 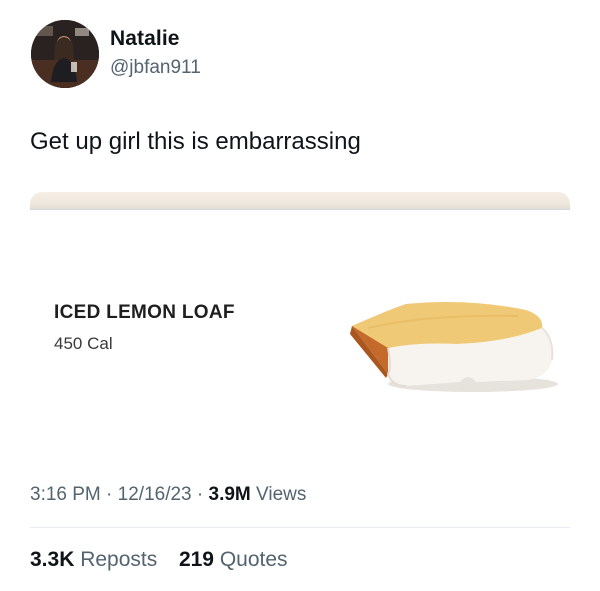 I want to click on views-label: Views, so click(x=281, y=494).